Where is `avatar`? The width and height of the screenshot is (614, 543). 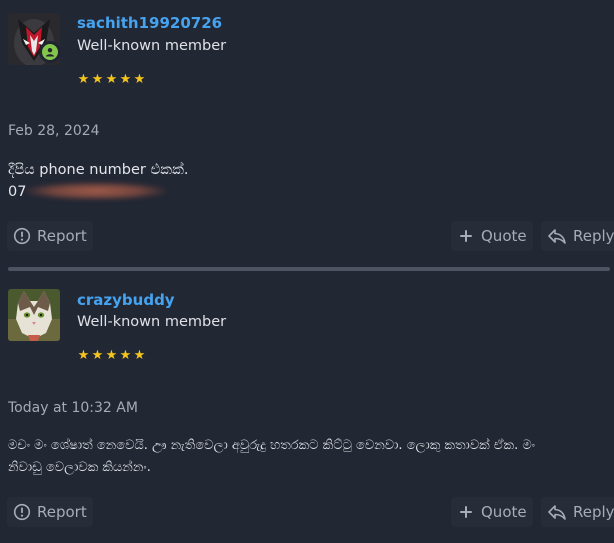 avatar is located at coordinates (34, 315).